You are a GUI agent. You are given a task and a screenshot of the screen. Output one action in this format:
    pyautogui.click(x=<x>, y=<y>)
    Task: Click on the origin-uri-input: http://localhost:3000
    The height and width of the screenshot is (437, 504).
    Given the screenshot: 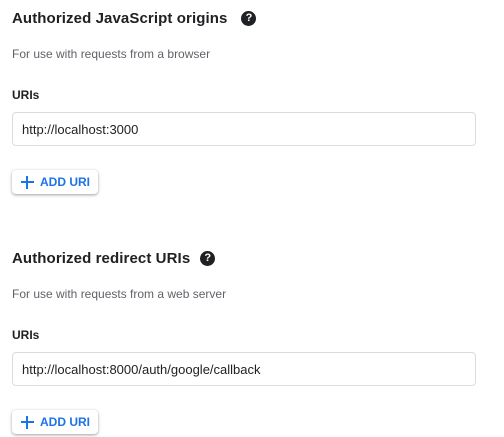 What is the action you would take?
    pyautogui.click(x=244, y=129)
    